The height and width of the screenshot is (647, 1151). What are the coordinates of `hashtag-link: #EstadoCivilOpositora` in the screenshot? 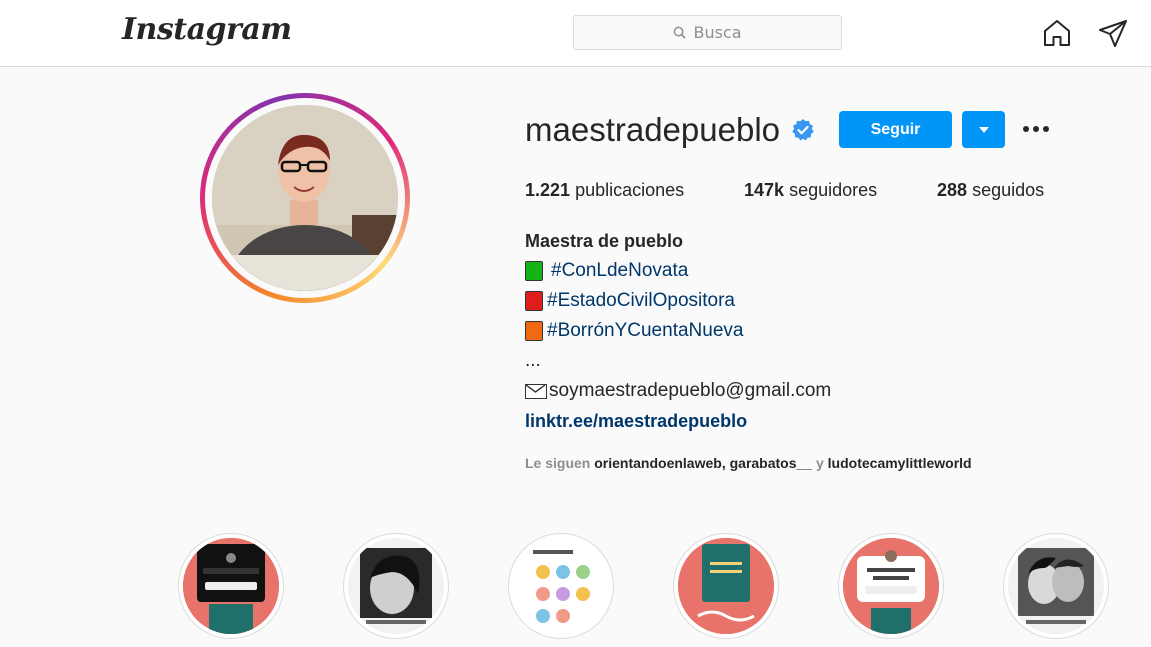 It's located at (641, 301).